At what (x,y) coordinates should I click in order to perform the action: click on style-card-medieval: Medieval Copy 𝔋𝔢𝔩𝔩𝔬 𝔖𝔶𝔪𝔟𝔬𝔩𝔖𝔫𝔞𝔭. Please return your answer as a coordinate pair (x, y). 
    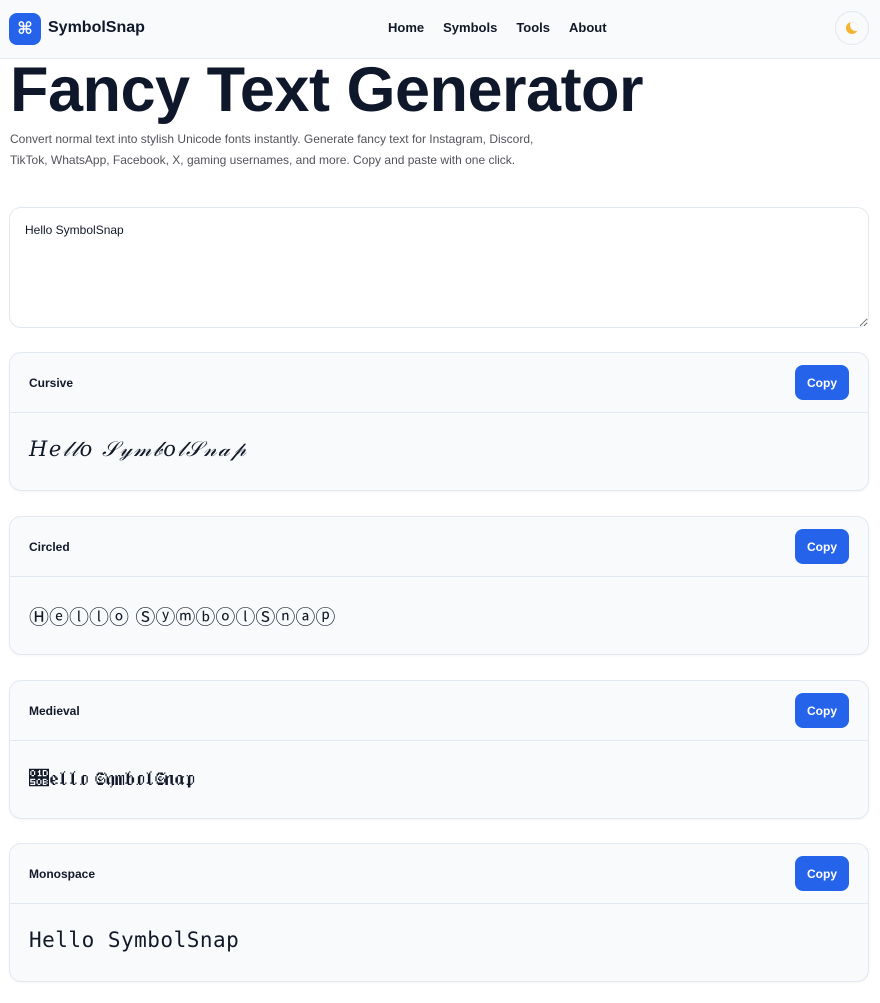
    Looking at the image, I should click on (439, 749).